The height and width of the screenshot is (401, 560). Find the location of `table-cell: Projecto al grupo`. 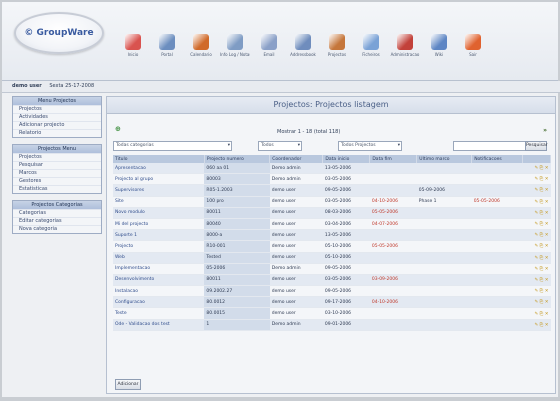

table-cell: Projecto al grupo is located at coordinates (159, 179).